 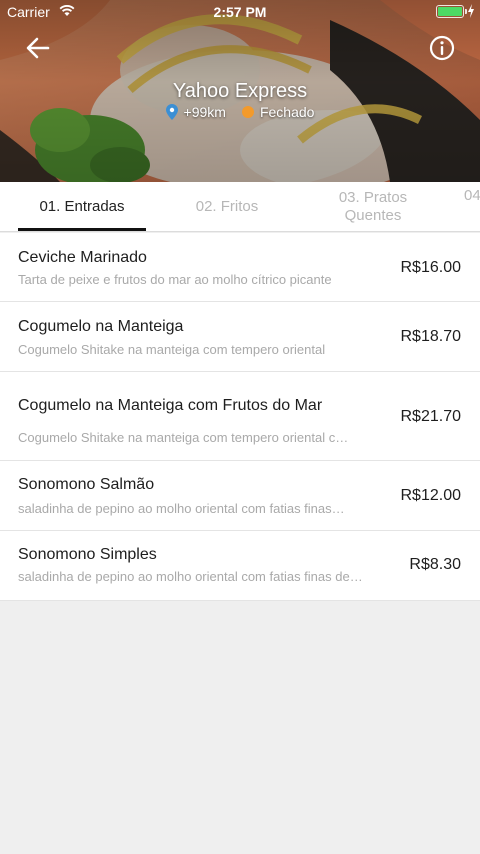 I want to click on clock-label: 2:57 PM, so click(x=240, y=12).